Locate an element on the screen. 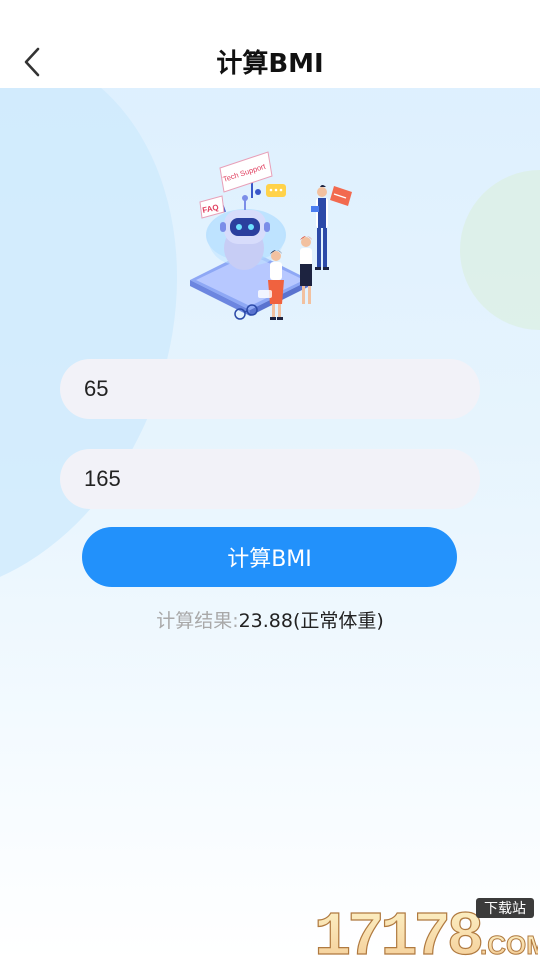 The image size is (540, 960). result-line: 计算结果:23.88(正常体重) is located at coordinates (270, 621).